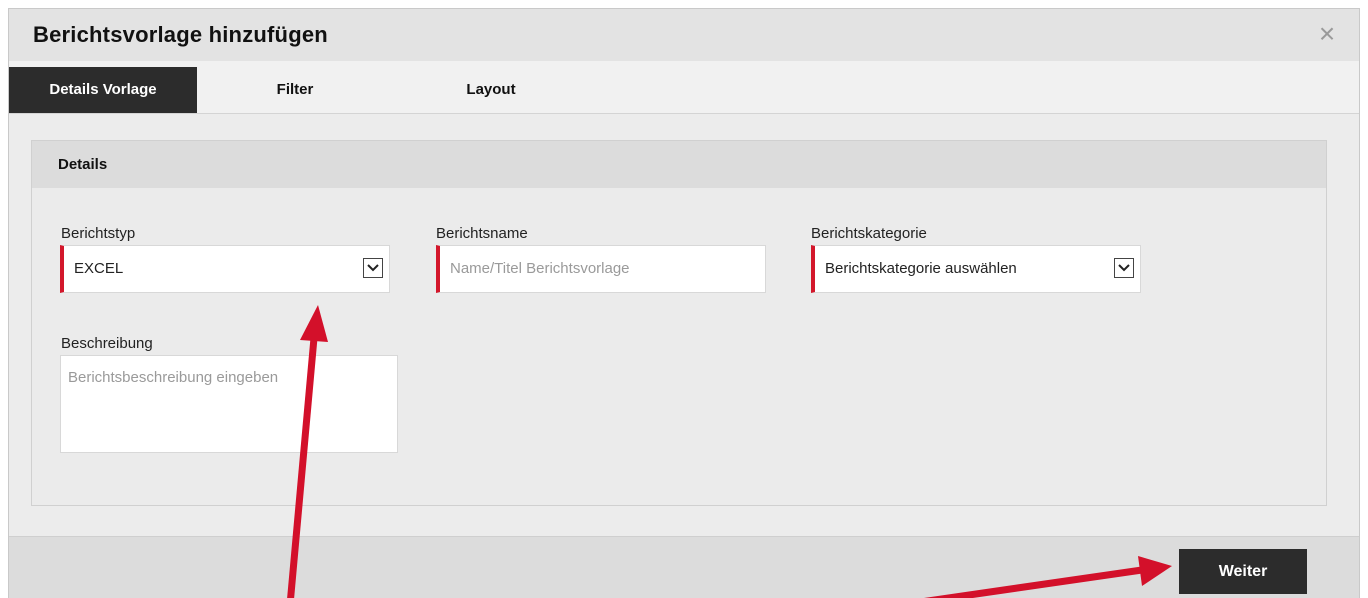 The width and height of the screenshot is (1368, 598). What do you see at coordinates (679, 164) in the screenshot?
I see `details-panel-header: Details` at bounding box center [679, 164].